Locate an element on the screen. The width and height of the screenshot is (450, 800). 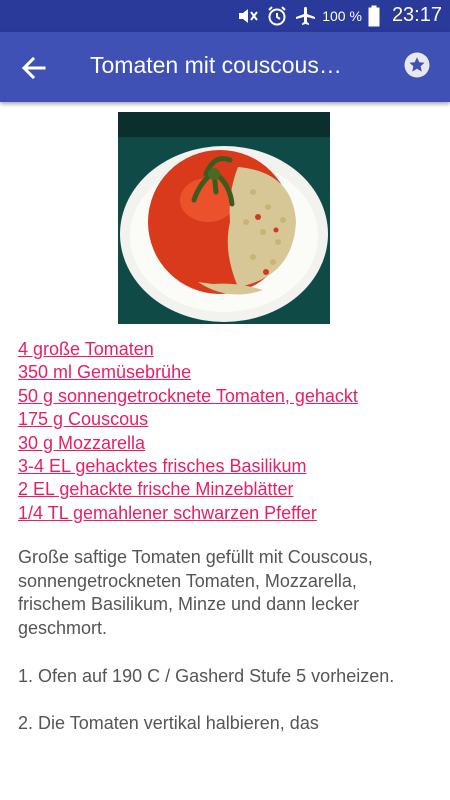
airplane-icon is located at coordinates (306, 15).